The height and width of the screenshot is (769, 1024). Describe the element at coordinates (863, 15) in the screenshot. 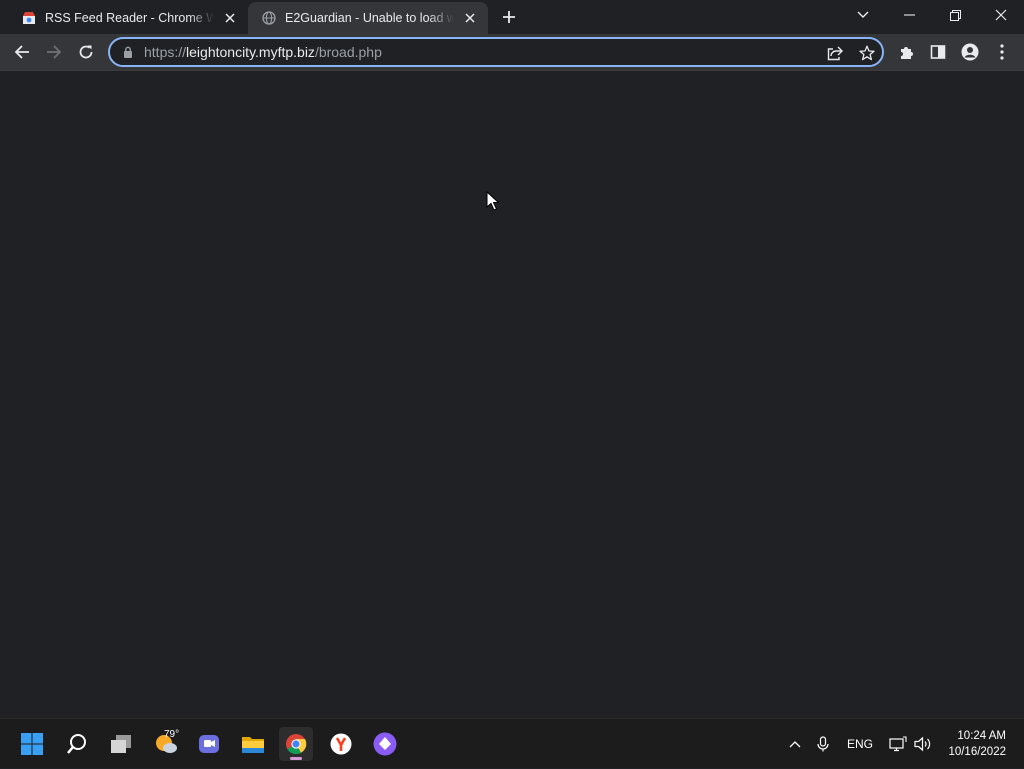

I see `tab-search-chevron-down-icon` at that location.